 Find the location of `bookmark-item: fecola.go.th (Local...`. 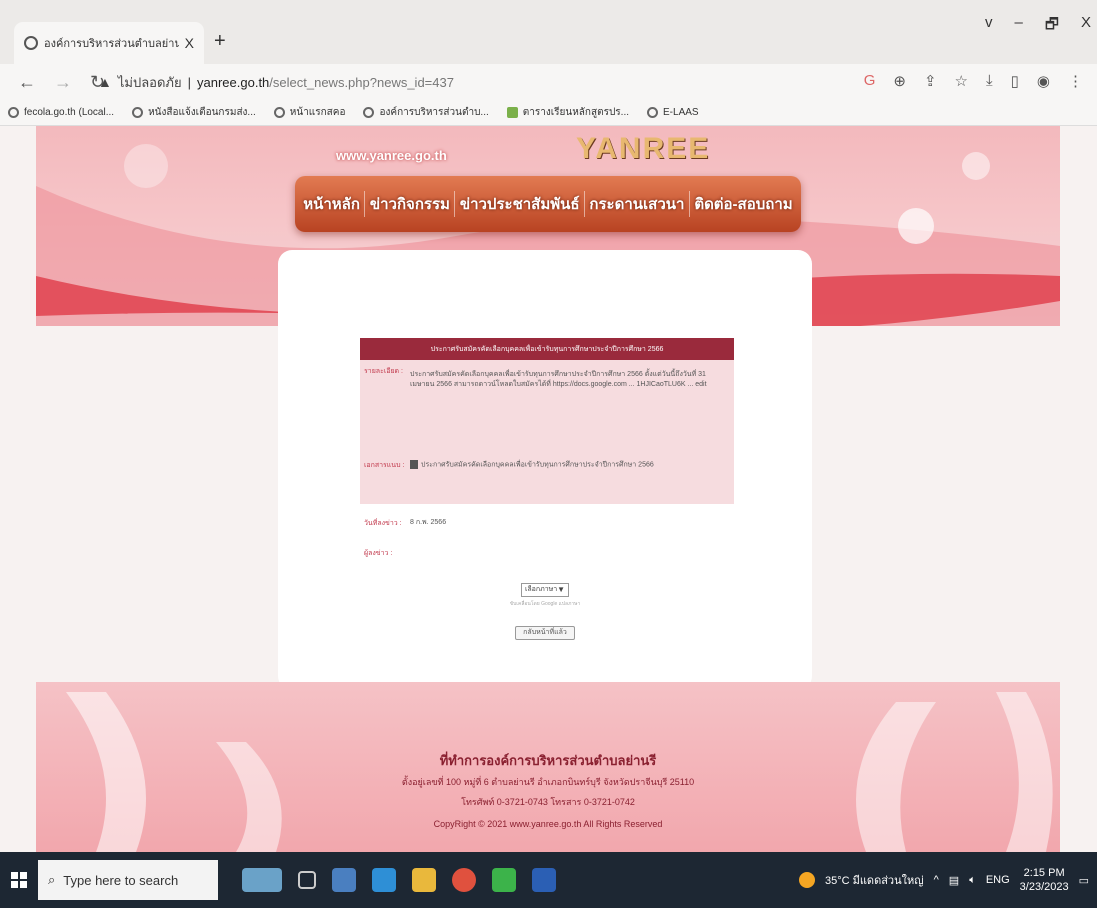

bookmark-item: fecola.go.th (Local... is located at coordinates (61, 112).